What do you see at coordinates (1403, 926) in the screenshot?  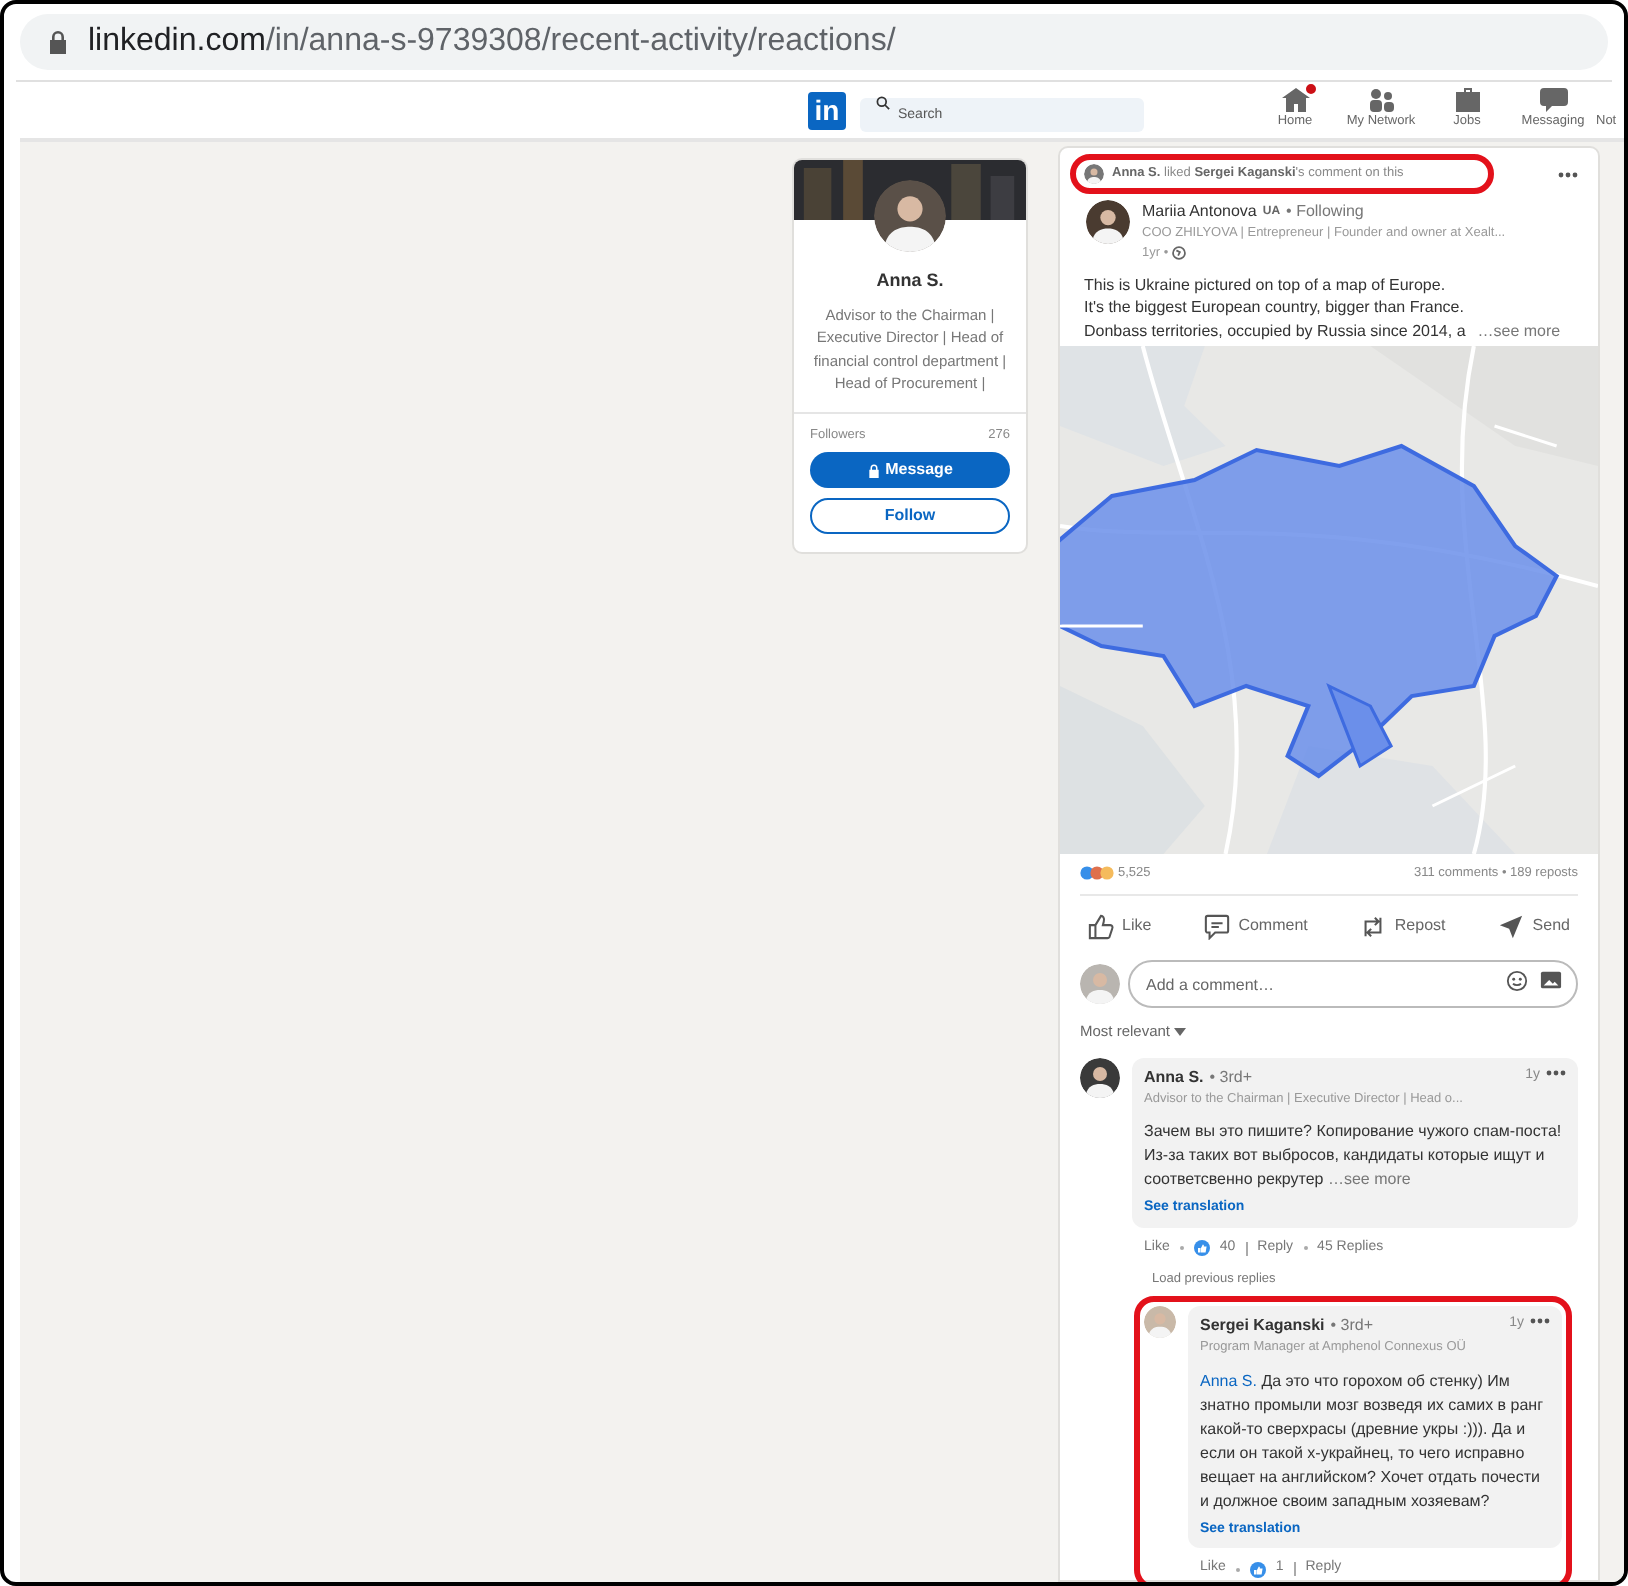 I see `post-action-button: Repost` at bounding box center [1403, 926].